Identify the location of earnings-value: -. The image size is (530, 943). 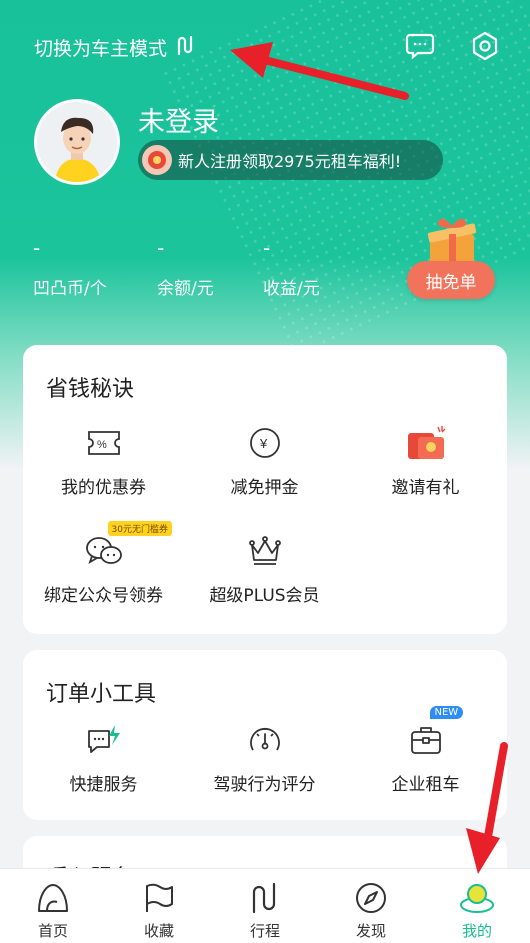
(267, 248).